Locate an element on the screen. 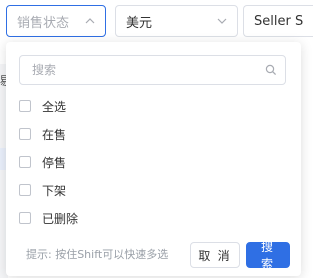  option-label: 在售 is located at coordinates (54, 134).